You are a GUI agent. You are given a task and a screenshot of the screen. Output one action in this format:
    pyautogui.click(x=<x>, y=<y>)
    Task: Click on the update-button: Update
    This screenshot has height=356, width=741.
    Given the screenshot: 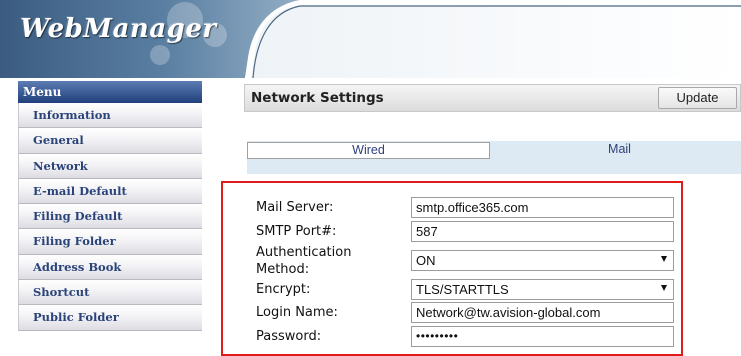 What is the action you would take?
    pyautogui.click(x=697, y=98)
    